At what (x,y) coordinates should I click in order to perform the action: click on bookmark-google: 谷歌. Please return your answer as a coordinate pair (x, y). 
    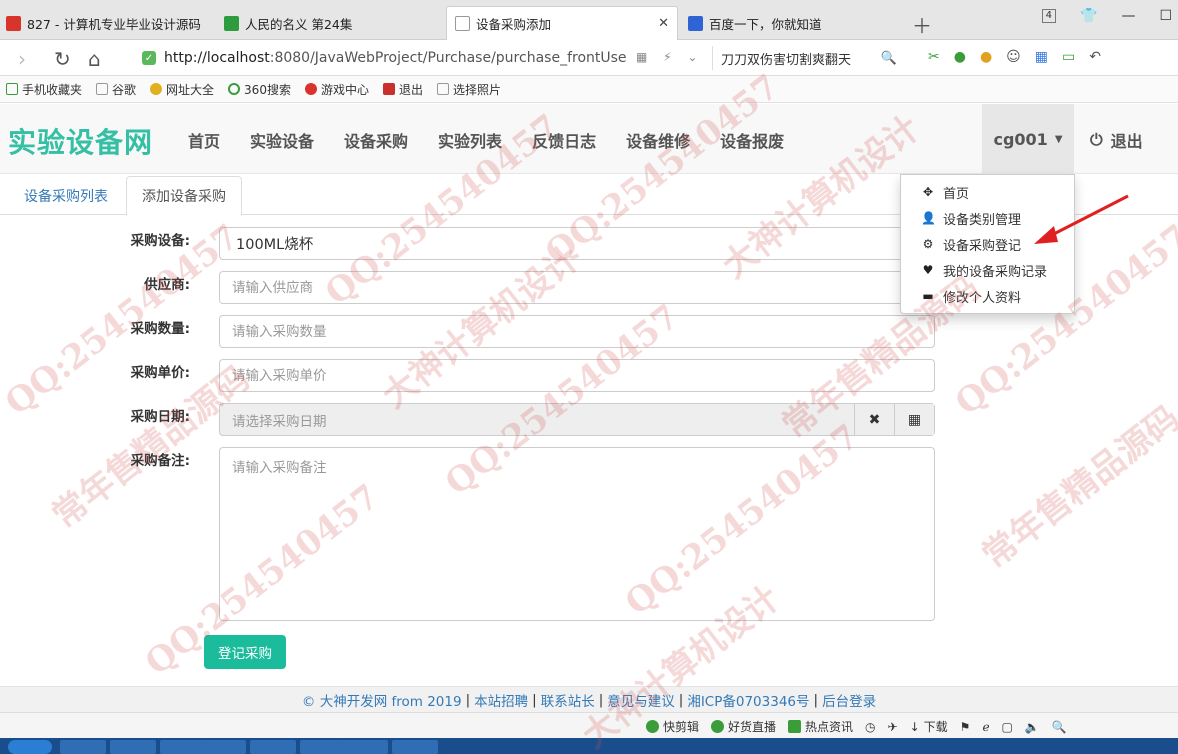
    Looking at the image, I should click on (116, 89).